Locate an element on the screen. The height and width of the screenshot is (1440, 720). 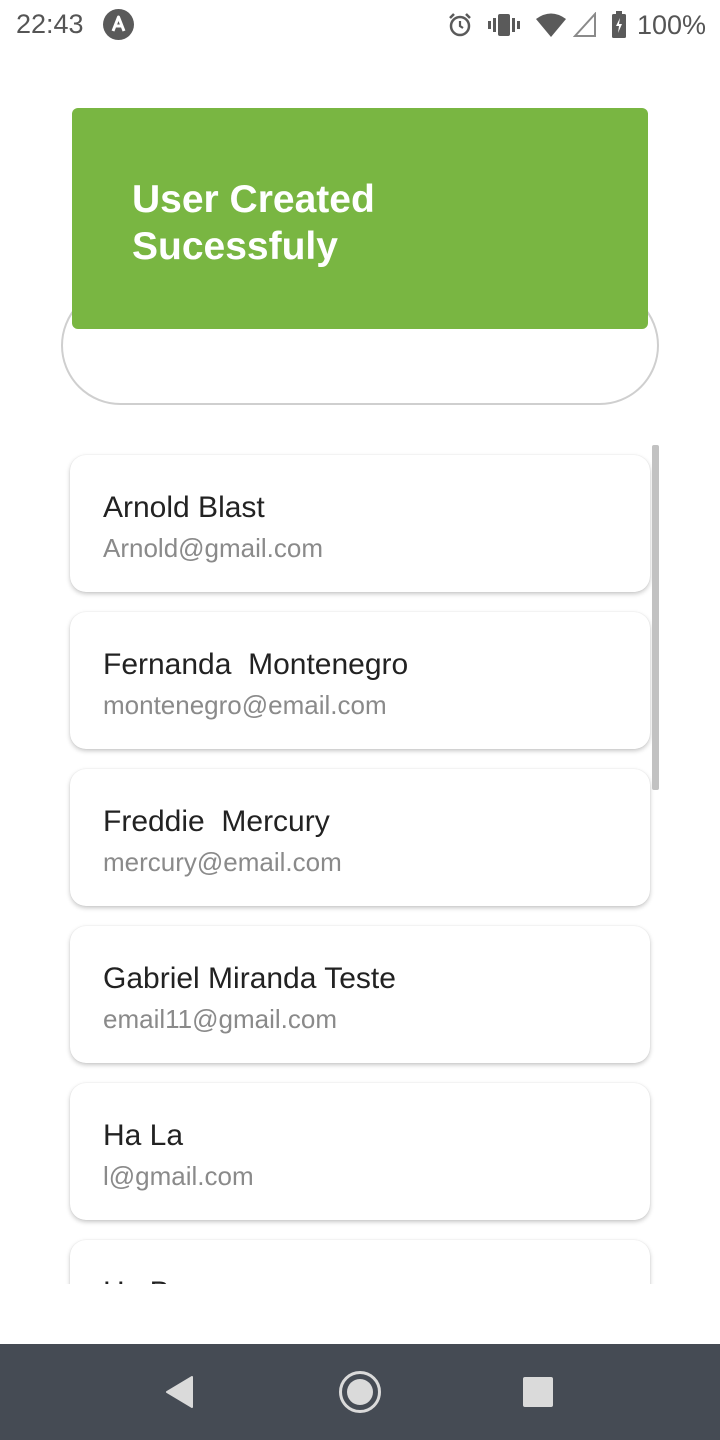
user-email: l@gmail.com is located at coordinates (178, 1176).